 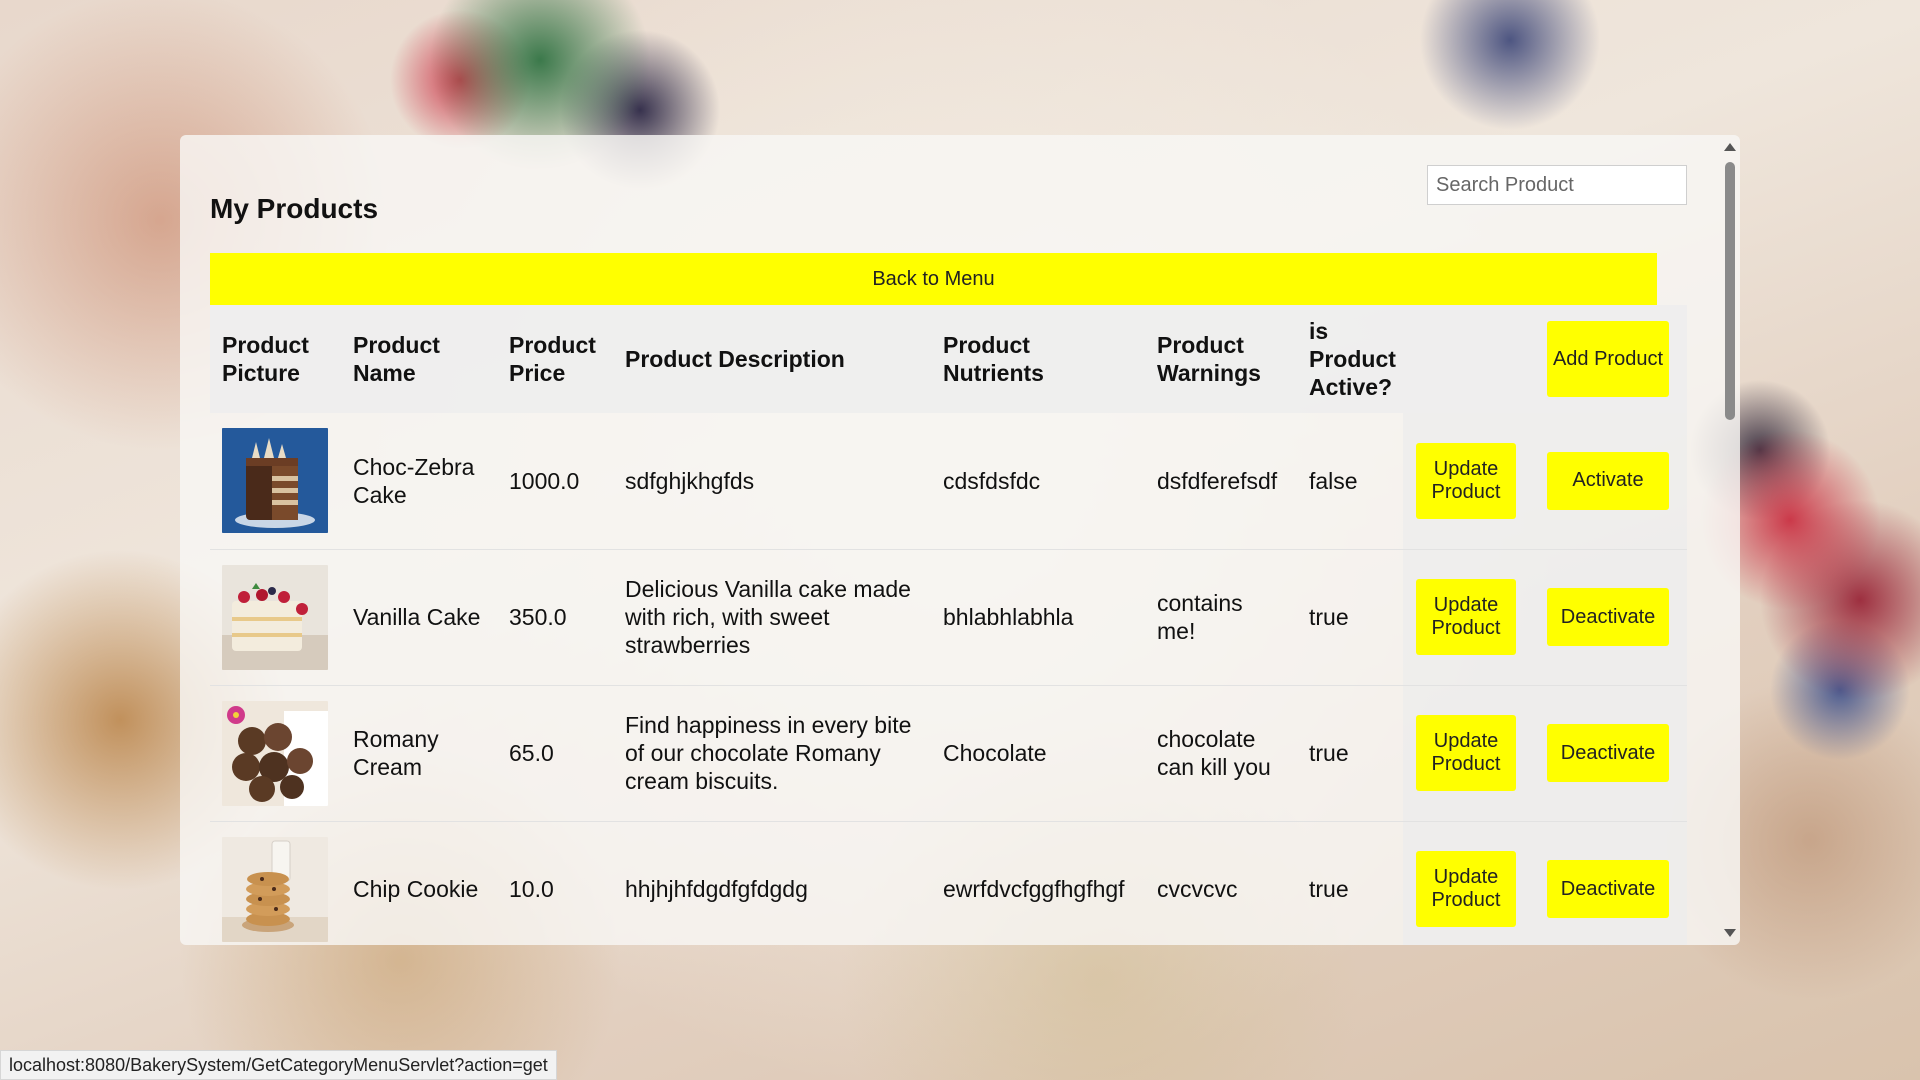 I want to click on product-active-cell: false, so click(x=1333, y=480).